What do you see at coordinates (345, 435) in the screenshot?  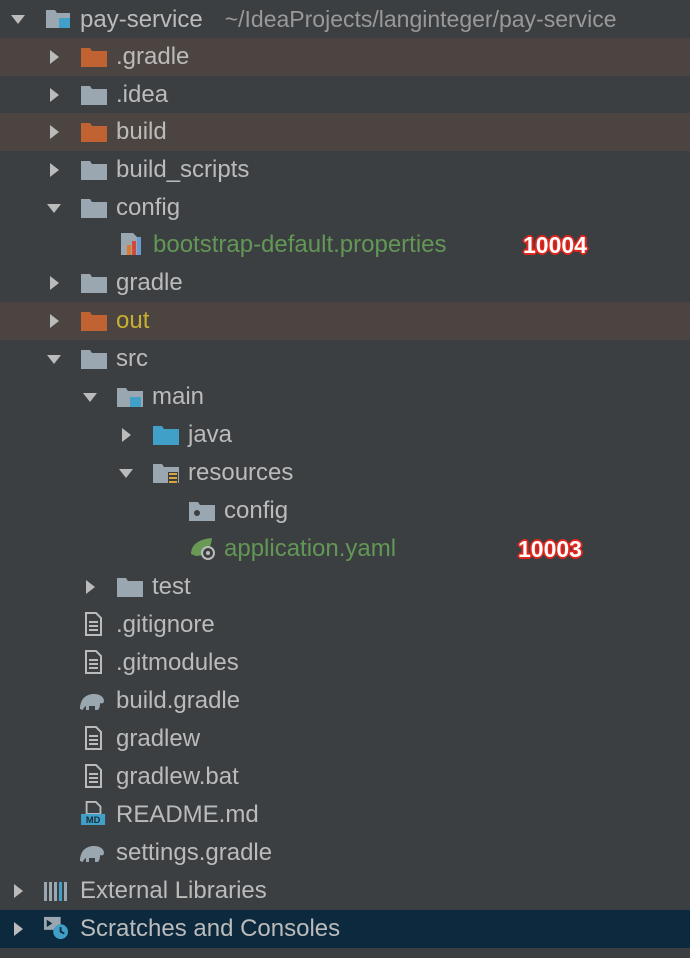 I see `tree-row-java: java` at bounding box center [345, 435].